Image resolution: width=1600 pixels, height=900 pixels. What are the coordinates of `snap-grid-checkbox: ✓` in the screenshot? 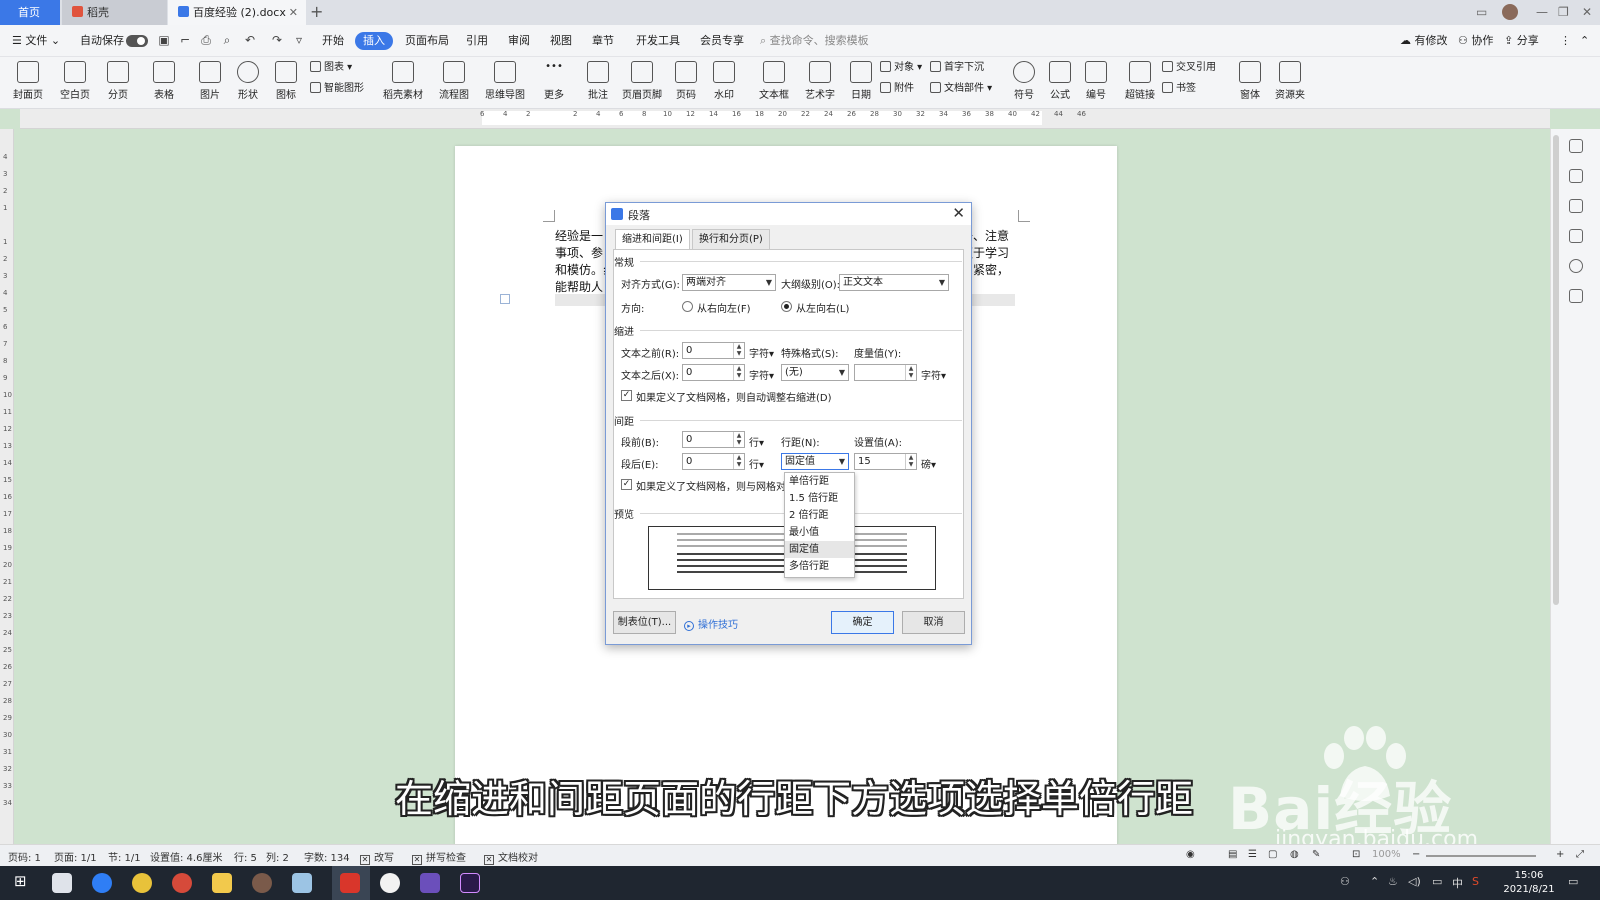 It's located at (626, 484).